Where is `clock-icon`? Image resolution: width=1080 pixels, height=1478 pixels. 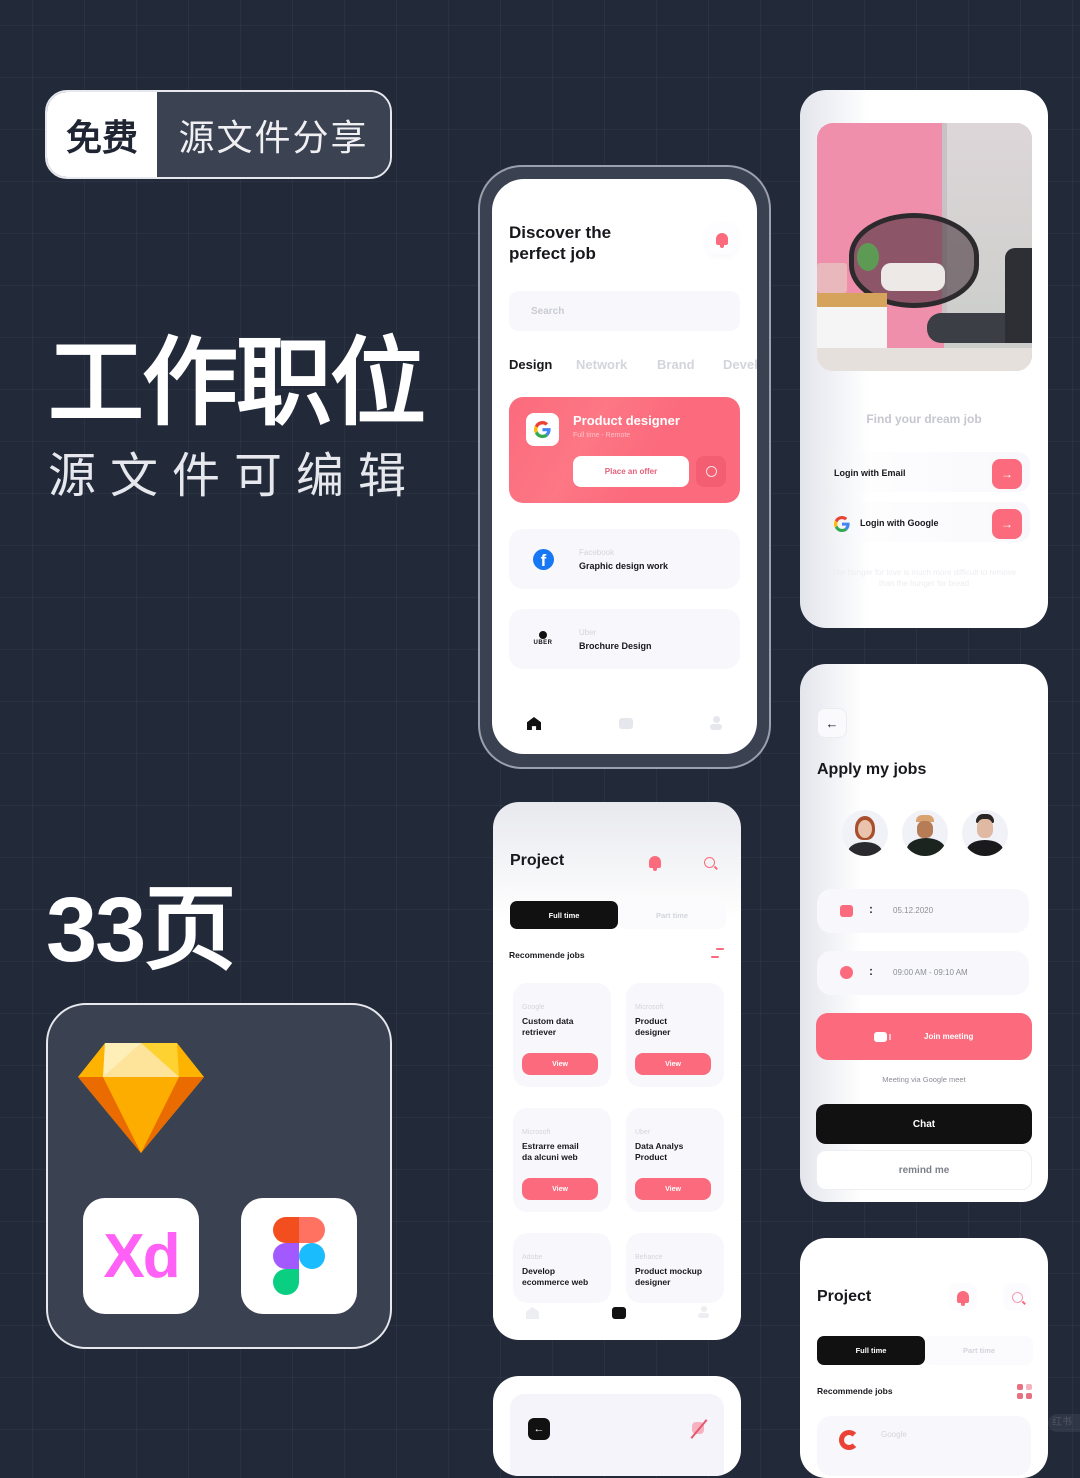
clock-icon is located at coordinates (846, 972).